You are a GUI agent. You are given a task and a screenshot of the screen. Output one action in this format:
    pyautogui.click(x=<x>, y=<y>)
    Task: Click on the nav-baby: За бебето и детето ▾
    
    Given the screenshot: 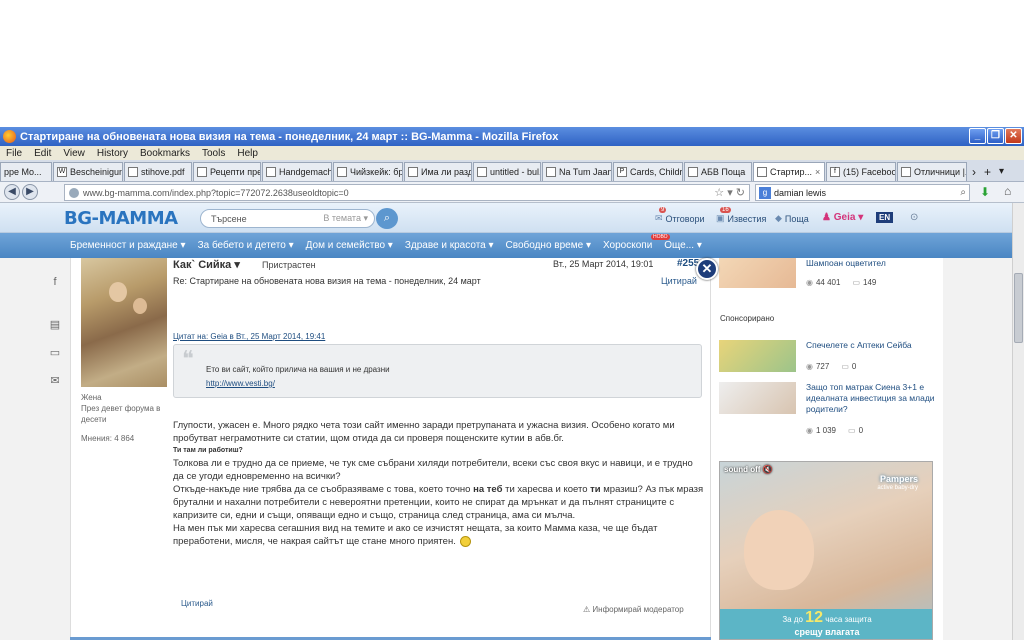 What is the action you would take?
    pyautogui.click(x=246, y=245)
    